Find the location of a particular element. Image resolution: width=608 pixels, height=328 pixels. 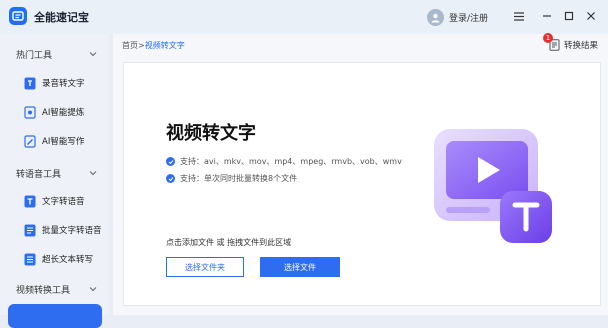

support-batch: 支持：单次同时批量转换8个文件 is located at coordinates (231, 178).